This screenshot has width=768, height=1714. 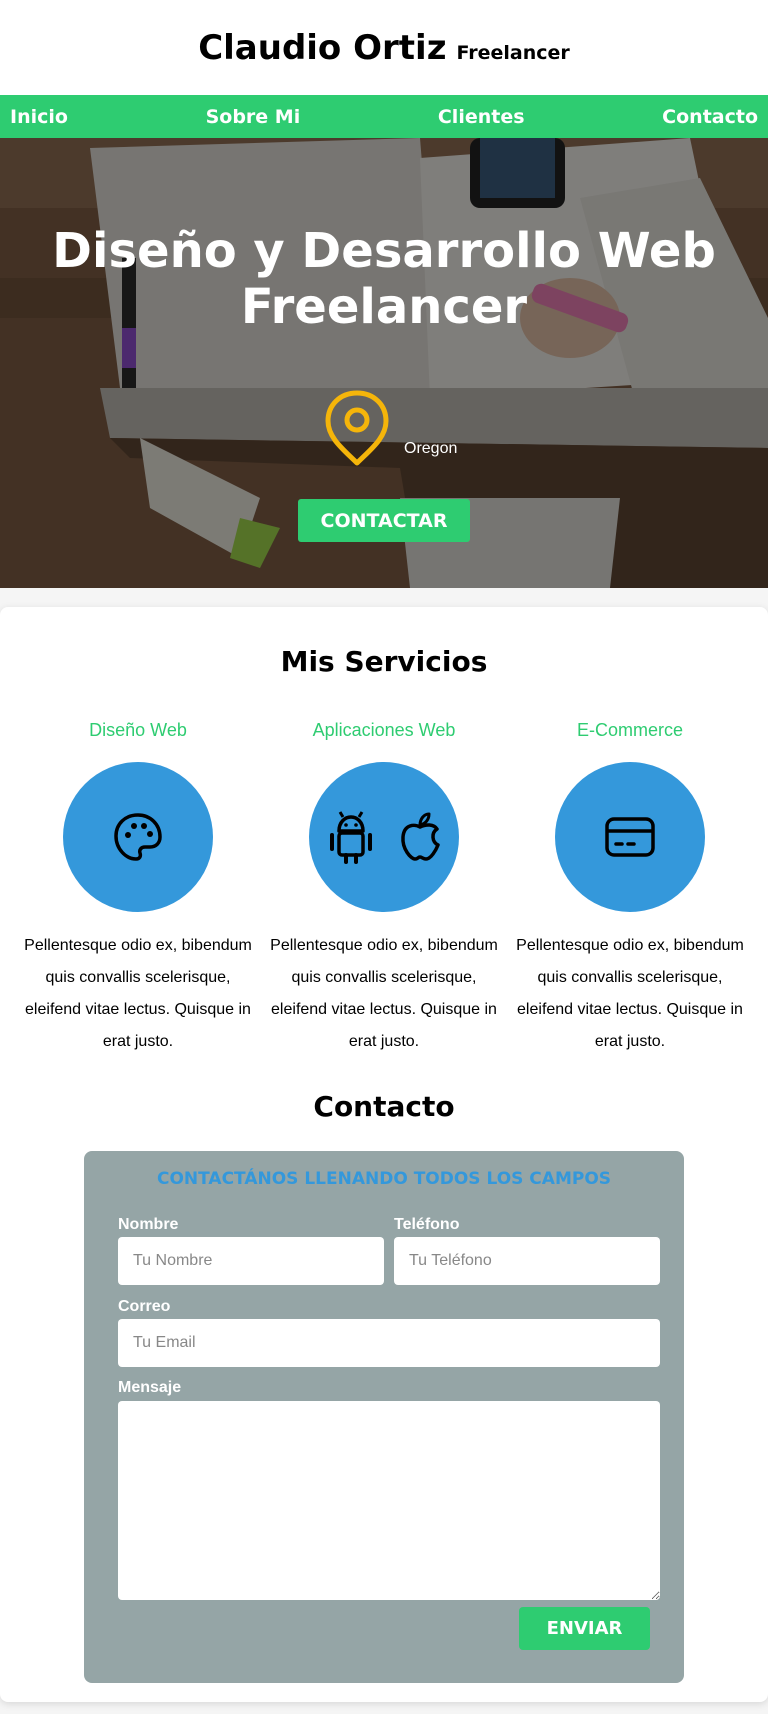 What do you see at coordinates (389, 1343) in the screenshot?
I see `email-field` at bounding box center [389, 1343].